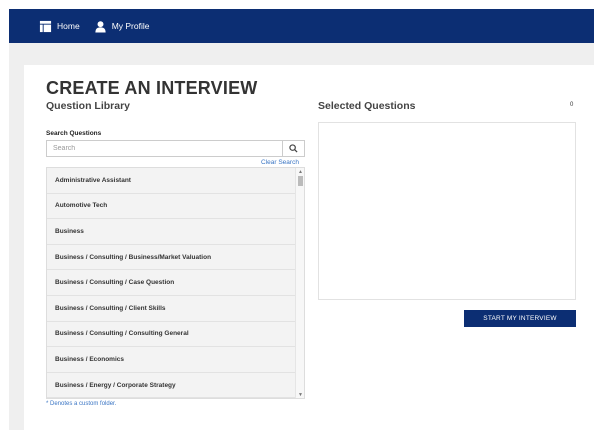 This screenshot has width=600, height=430. Describe the element at coordinates (280, 162) in the screenshot. I see `clear-search-link: Clear Search` at that location.